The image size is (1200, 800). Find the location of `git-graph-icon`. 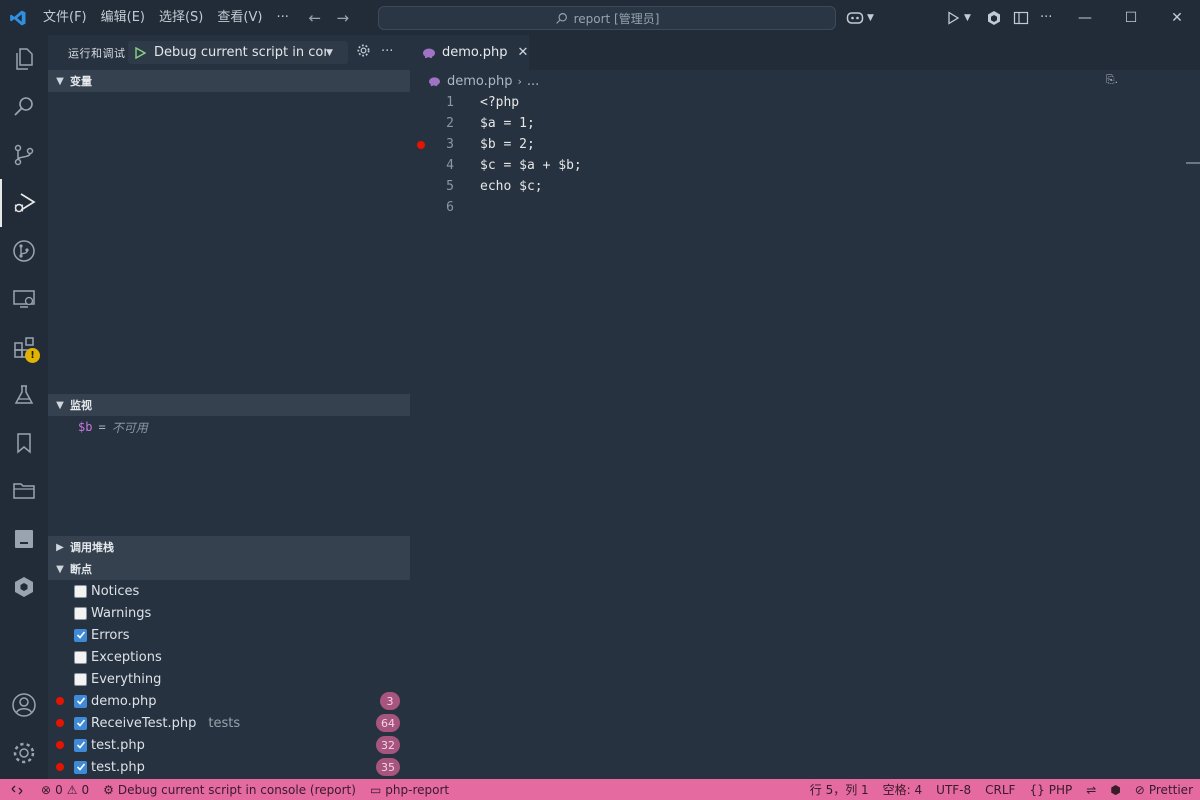

git-graph-icon is located at coordinates (24, 251).